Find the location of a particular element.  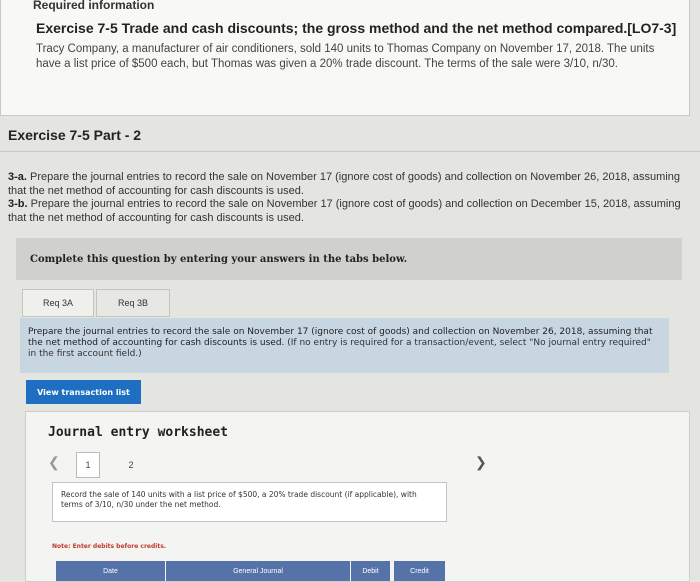

view-transaction-list-button: View transaction list is located at coordinates (83, 392).